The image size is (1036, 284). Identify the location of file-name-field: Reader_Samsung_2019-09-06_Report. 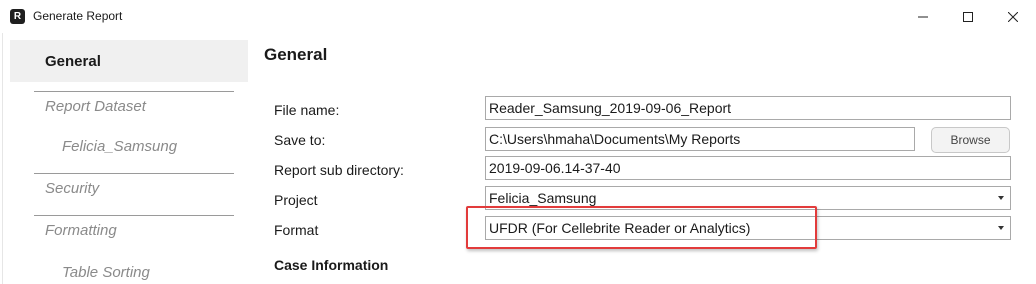
(748, 108).